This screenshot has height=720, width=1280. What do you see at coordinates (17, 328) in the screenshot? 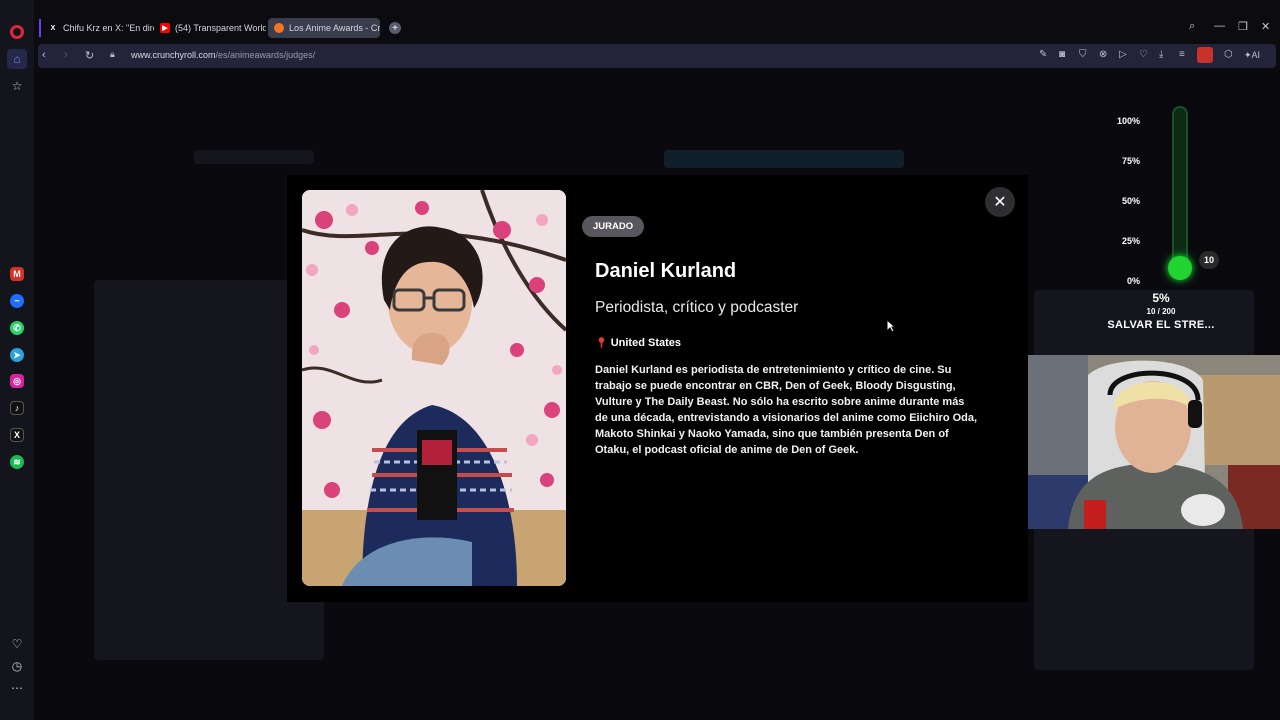
I see `whatsapp-icon: ✆` at bounding box center [17, 328].